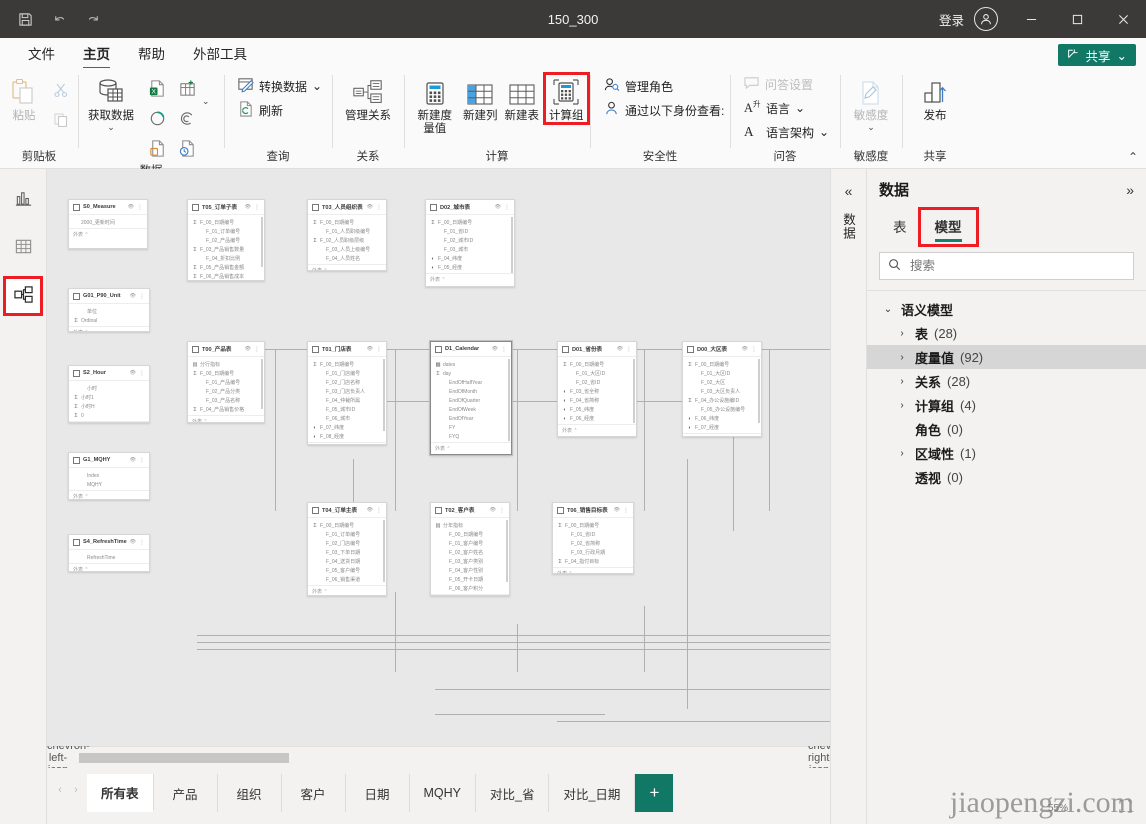 This screenshot has width=1146, height=824. Describe the element at coordinates (109, 415) in the screenshot. I see `model-field-row: Σ0` at that location.